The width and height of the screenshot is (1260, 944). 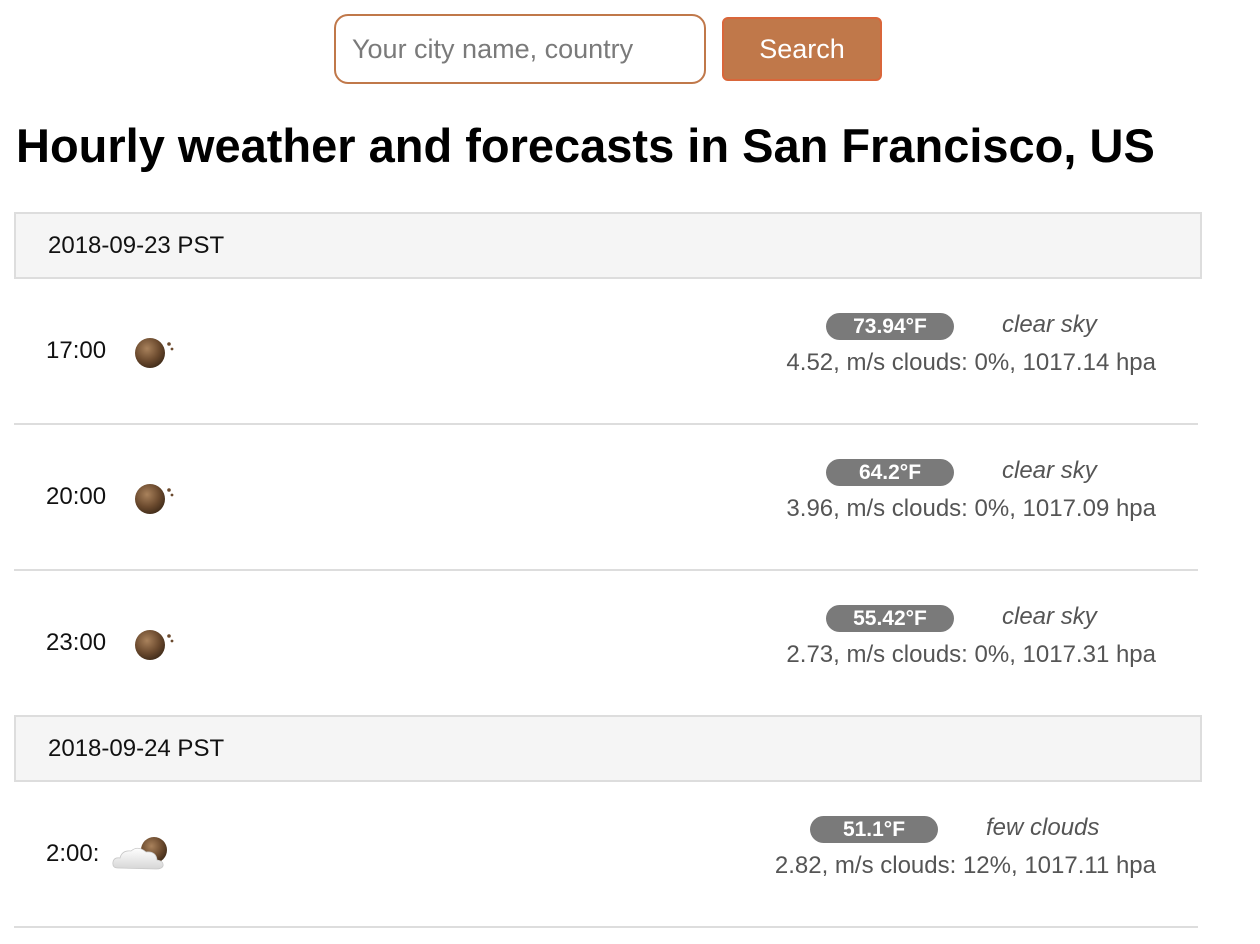 What do you see at coordinates (136, 748) in the screenshot?
I see `day-date: 2018-09-24 PST` at bounding box center [136, 748].